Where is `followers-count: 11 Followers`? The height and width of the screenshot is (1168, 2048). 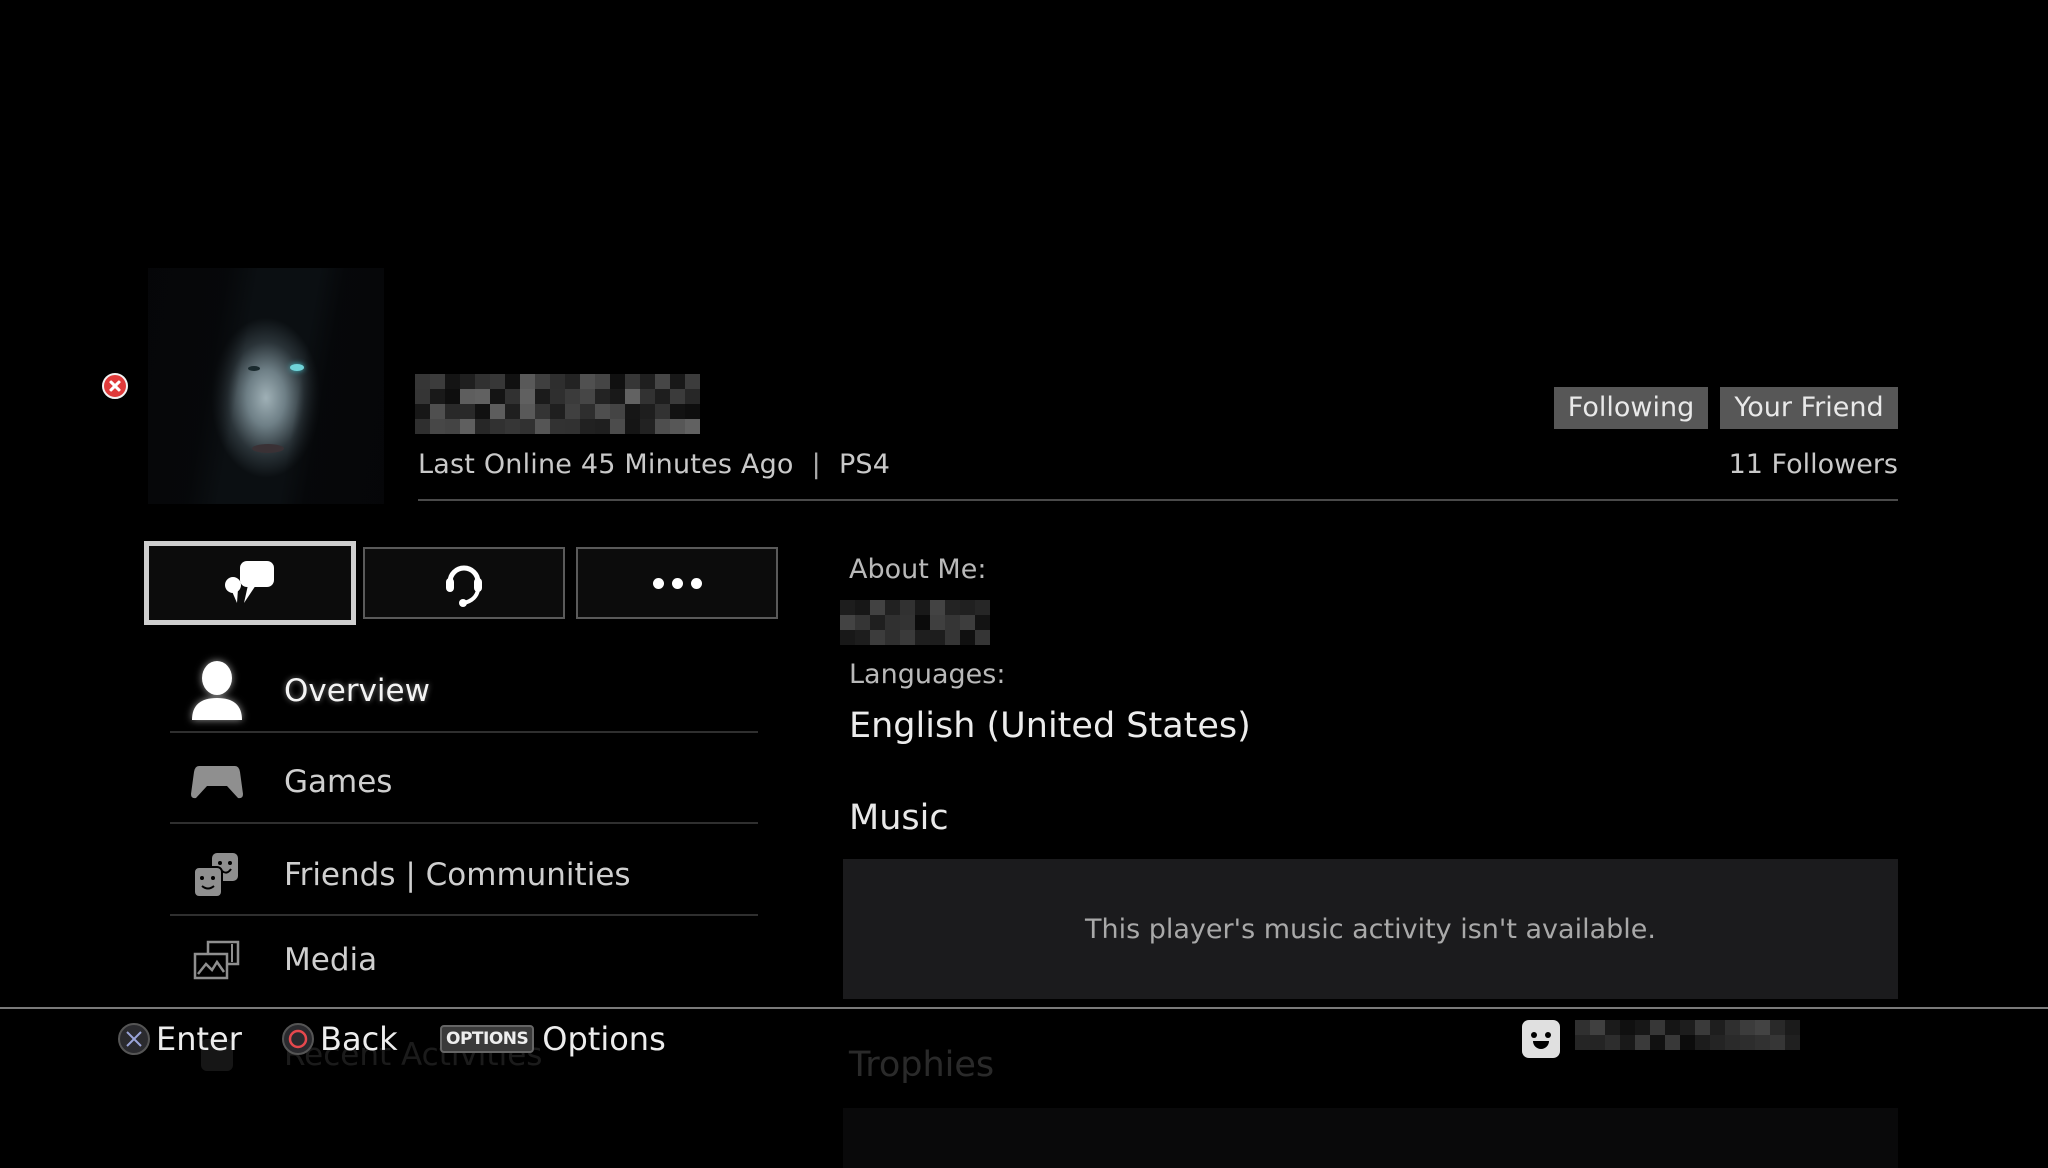 followers-count: 11 Followers is located at coordinates (1813, 464).